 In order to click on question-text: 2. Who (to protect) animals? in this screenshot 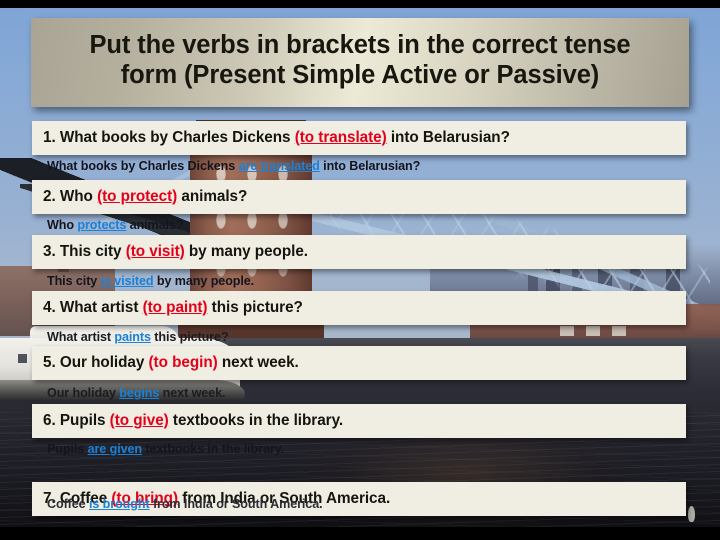, I will do `click(145, 197)`.